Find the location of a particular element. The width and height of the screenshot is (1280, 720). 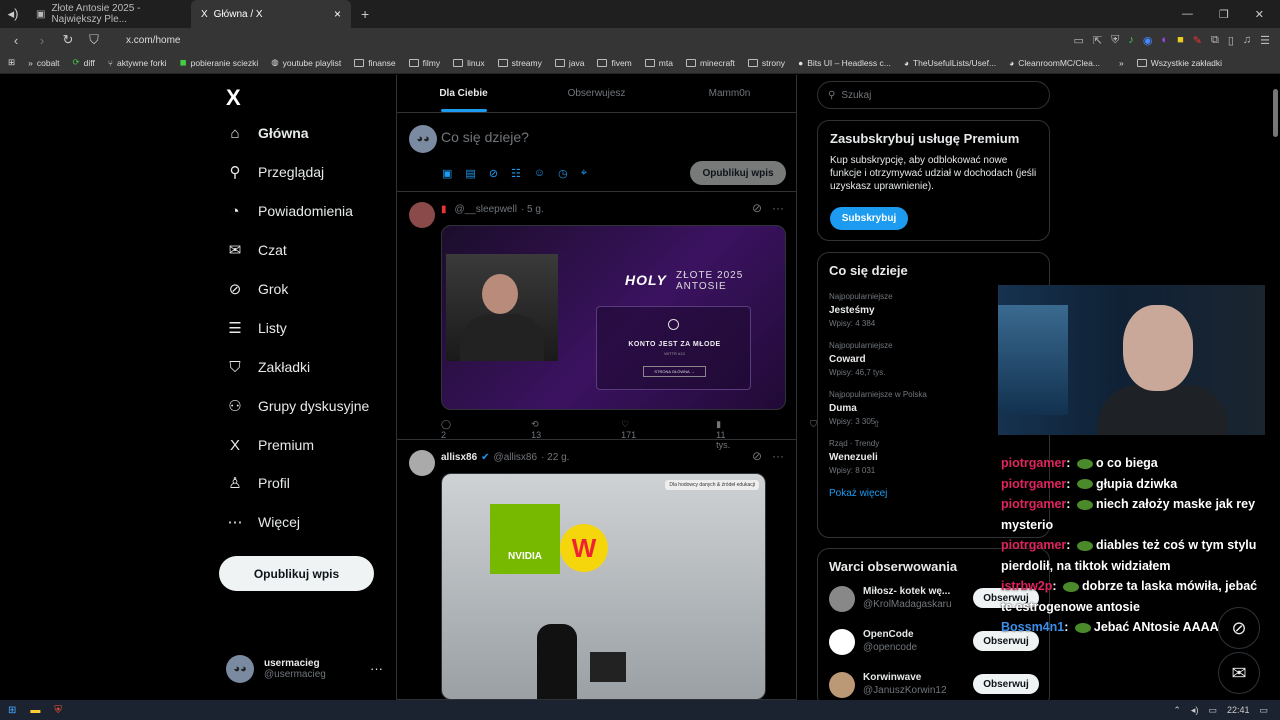

clock: 22:41 is located at coordinates (1238, 710).